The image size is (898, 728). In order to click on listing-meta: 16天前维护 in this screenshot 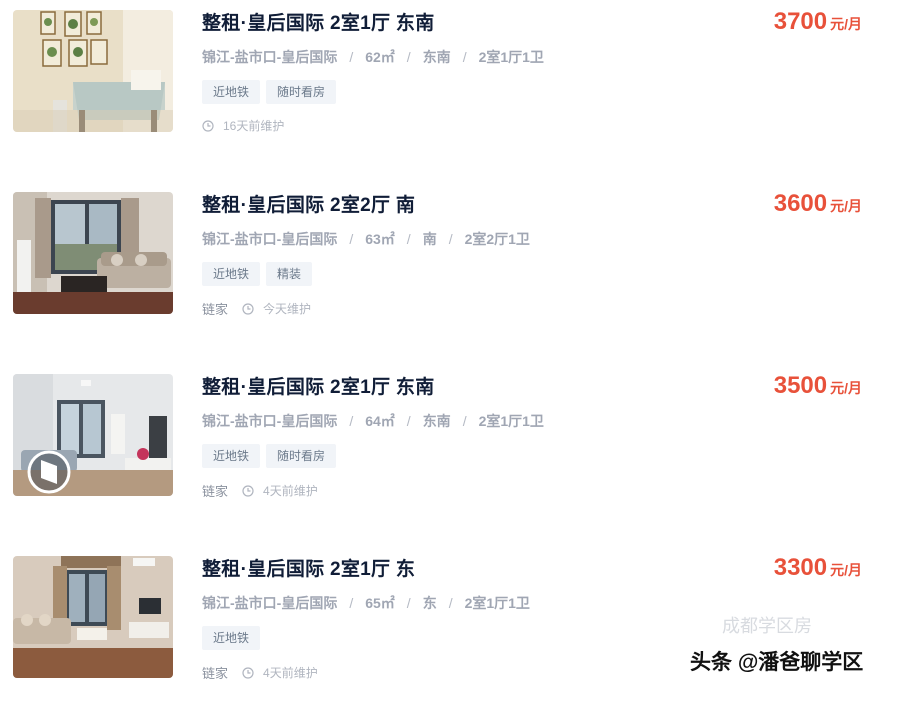, I will do `click(243, 125)`.